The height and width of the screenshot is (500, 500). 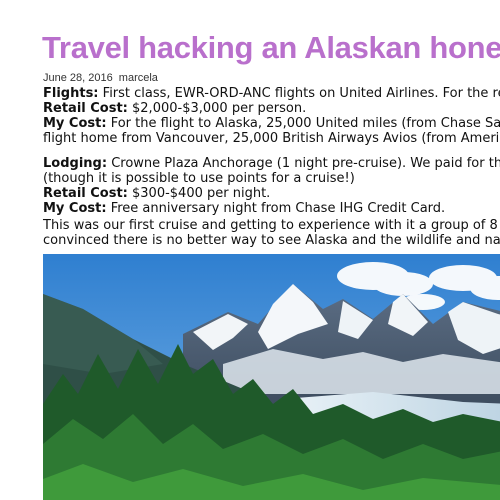 What do you see at coordinates (75, 123) in the screenshot?
I see `my-cost-label: My Cost:` at bounding box center [75, 123].